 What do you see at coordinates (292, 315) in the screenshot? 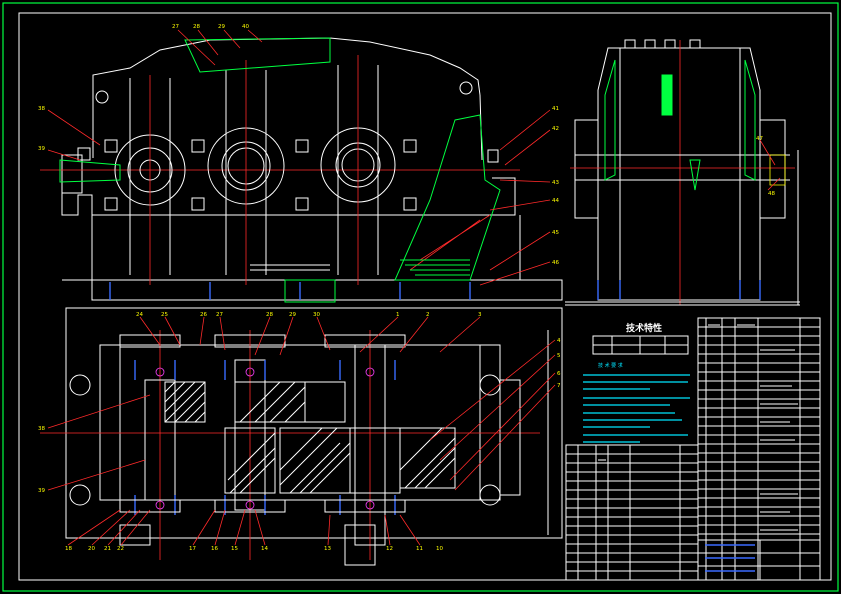
I see `callout-plan-29: 29` at bounding box center [292, 315].